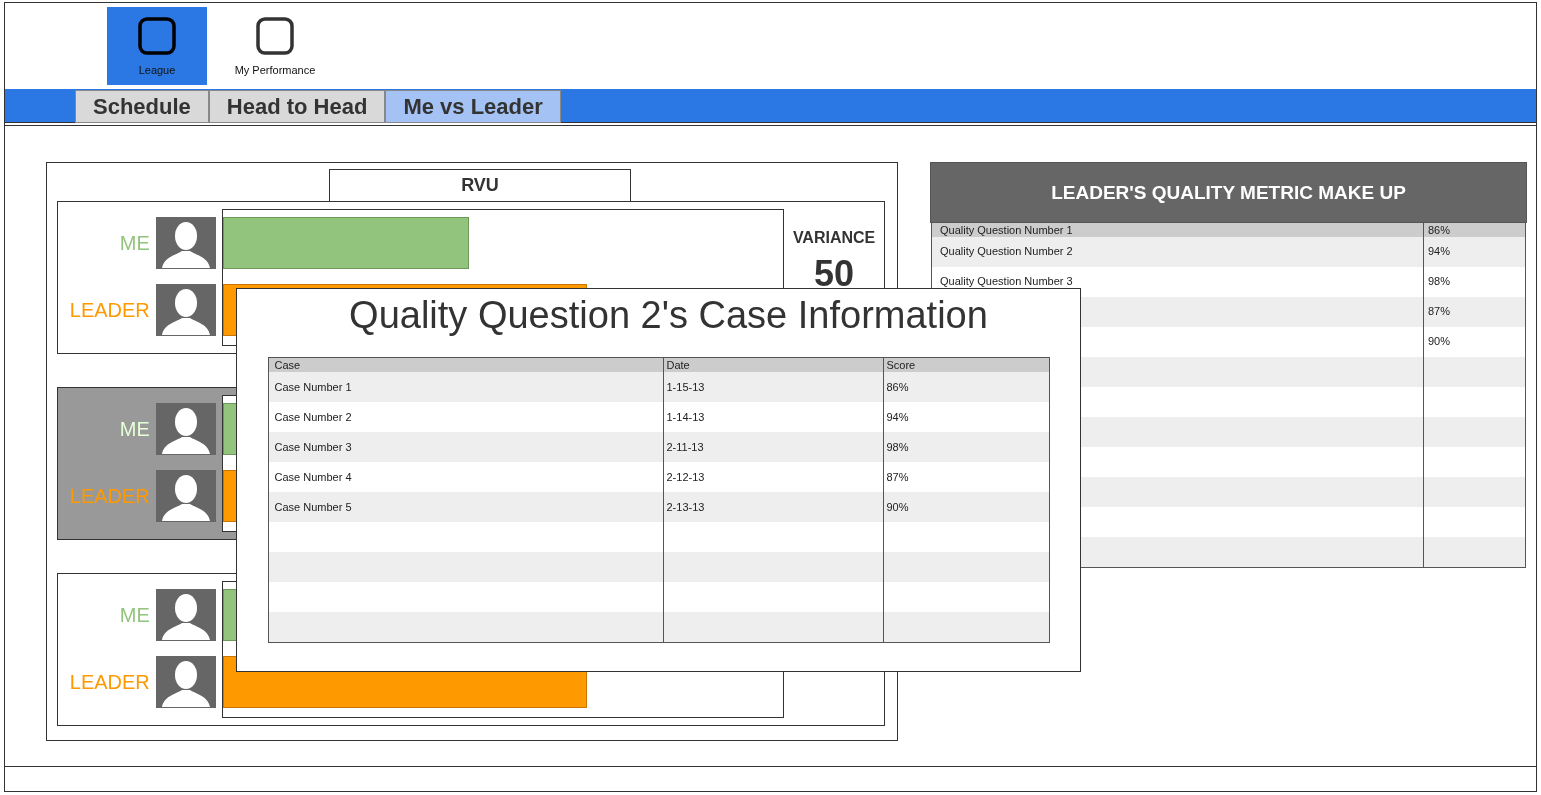 This screenshot has height=795, width=1541. I want to click on table-cell: 2-11-13, so click(685, 447).